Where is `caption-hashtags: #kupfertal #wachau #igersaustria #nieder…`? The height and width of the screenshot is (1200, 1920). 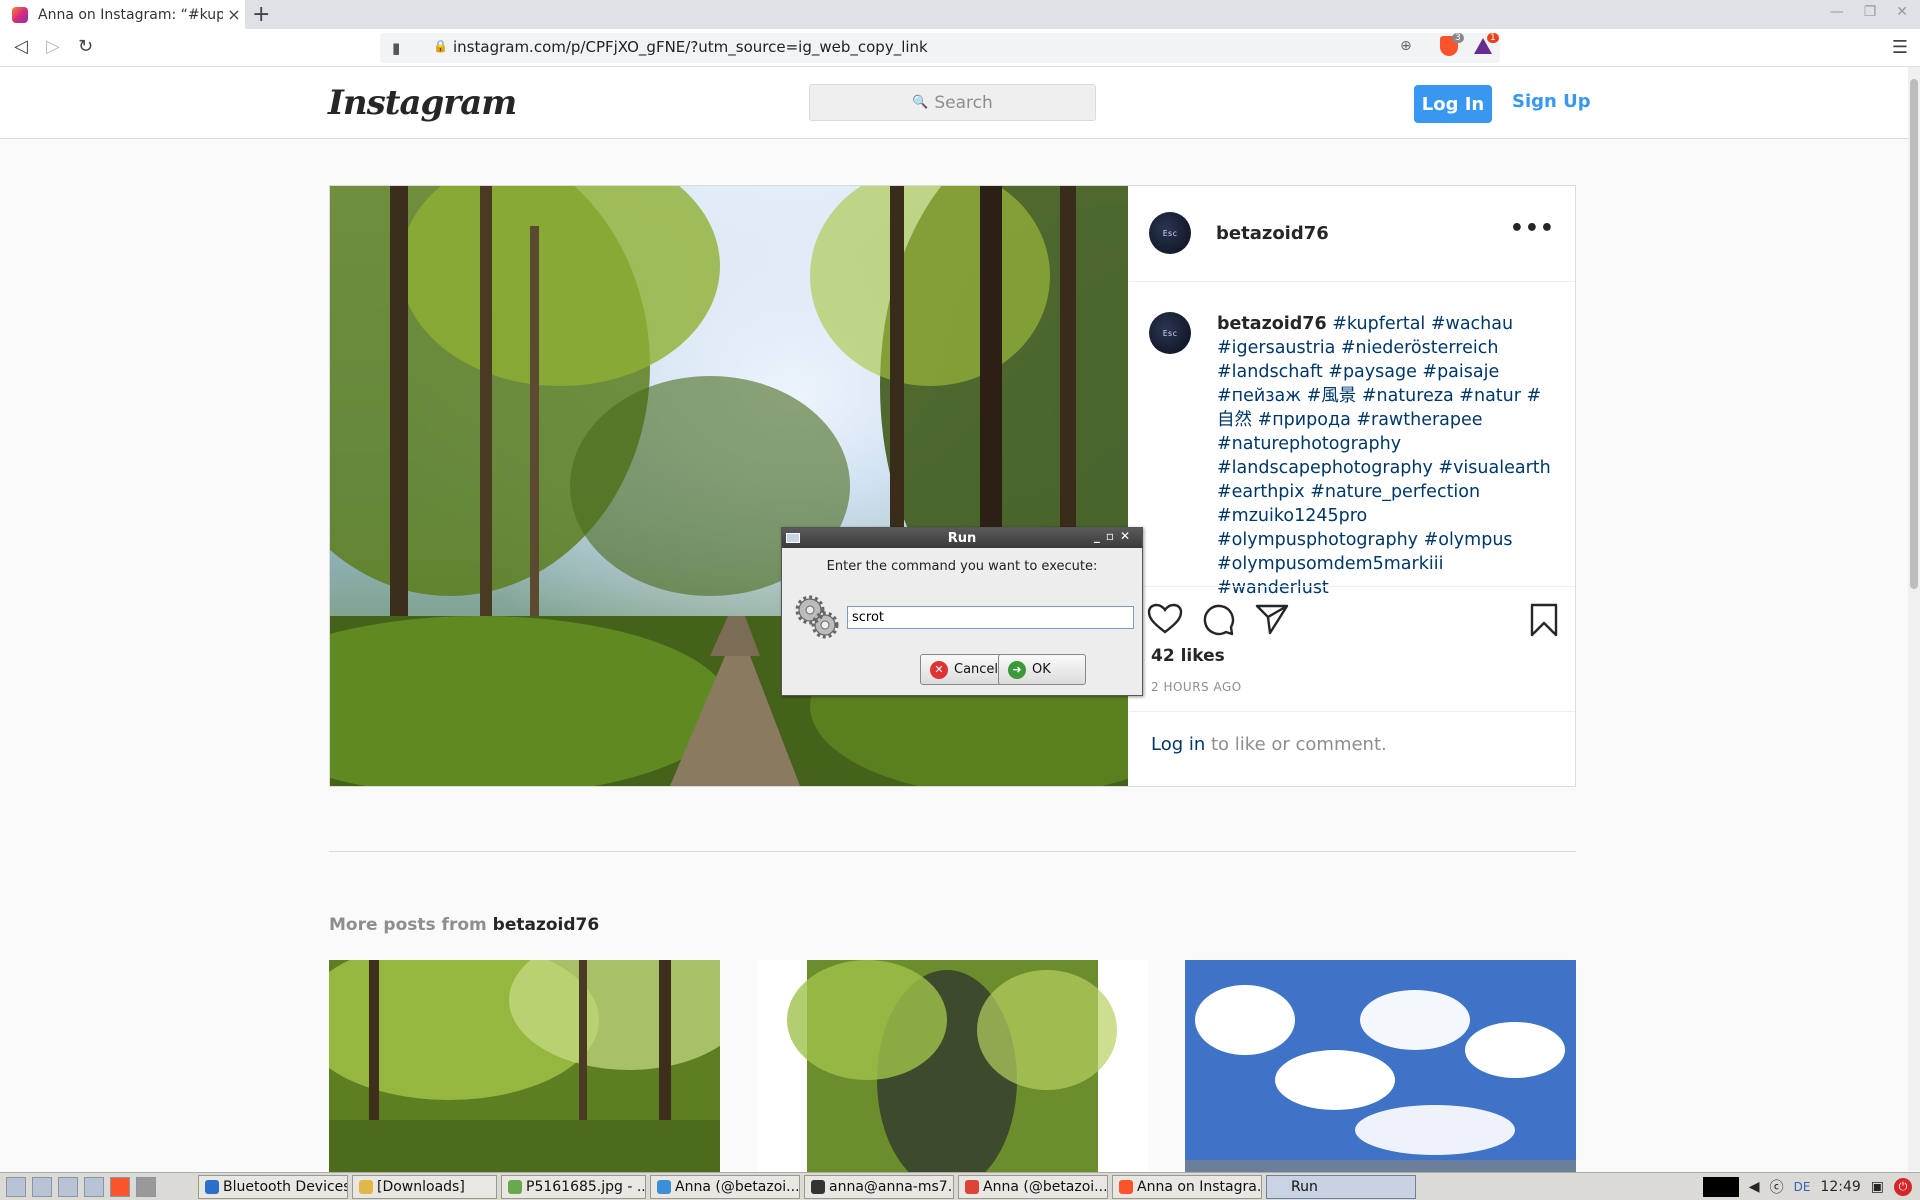 caption-hashtags: #kupfertal #wachau #igersaustria #nieder… is located at coordinates (1384, 456).